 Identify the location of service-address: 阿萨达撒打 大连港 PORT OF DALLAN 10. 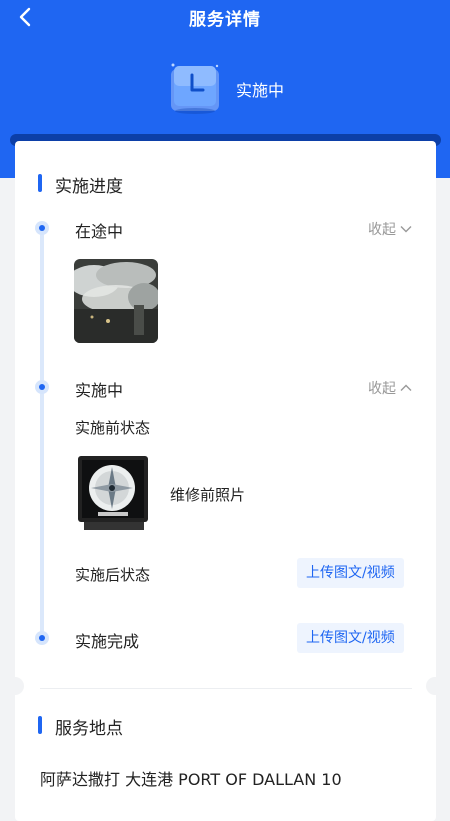
(191, 779).